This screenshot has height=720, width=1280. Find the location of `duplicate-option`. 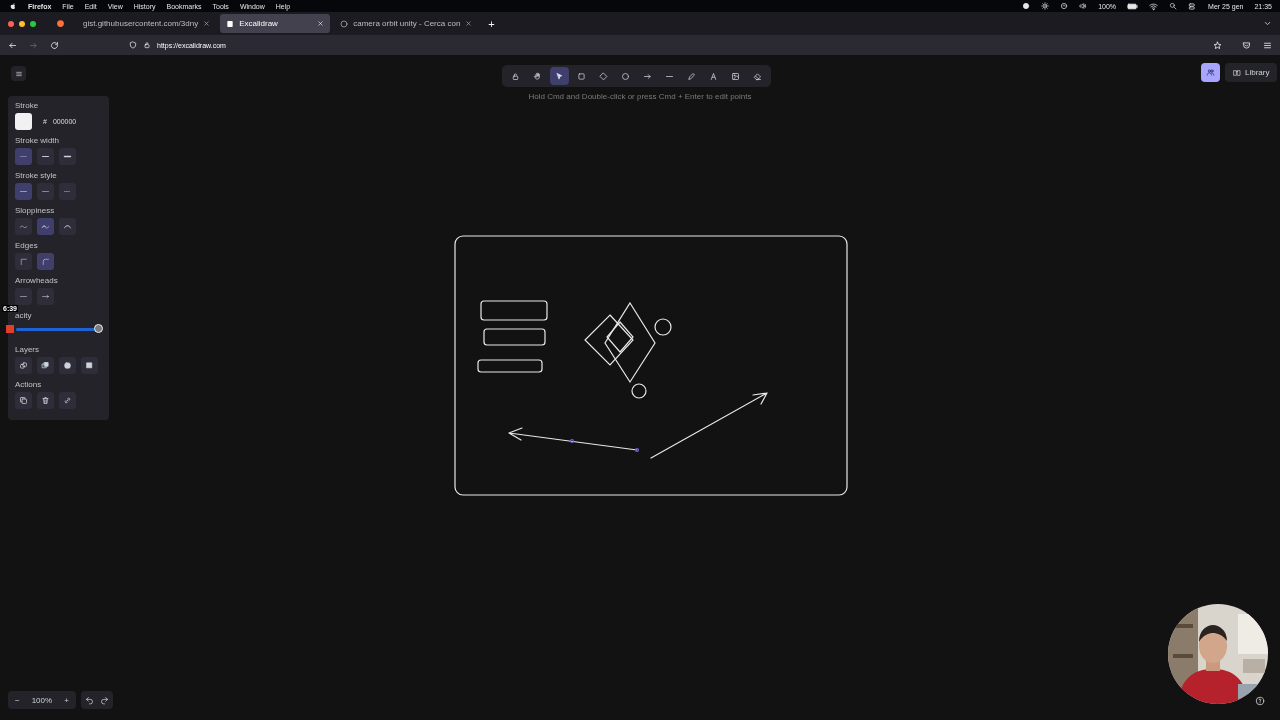

duplicate-option is located at coordinates (23, 400).